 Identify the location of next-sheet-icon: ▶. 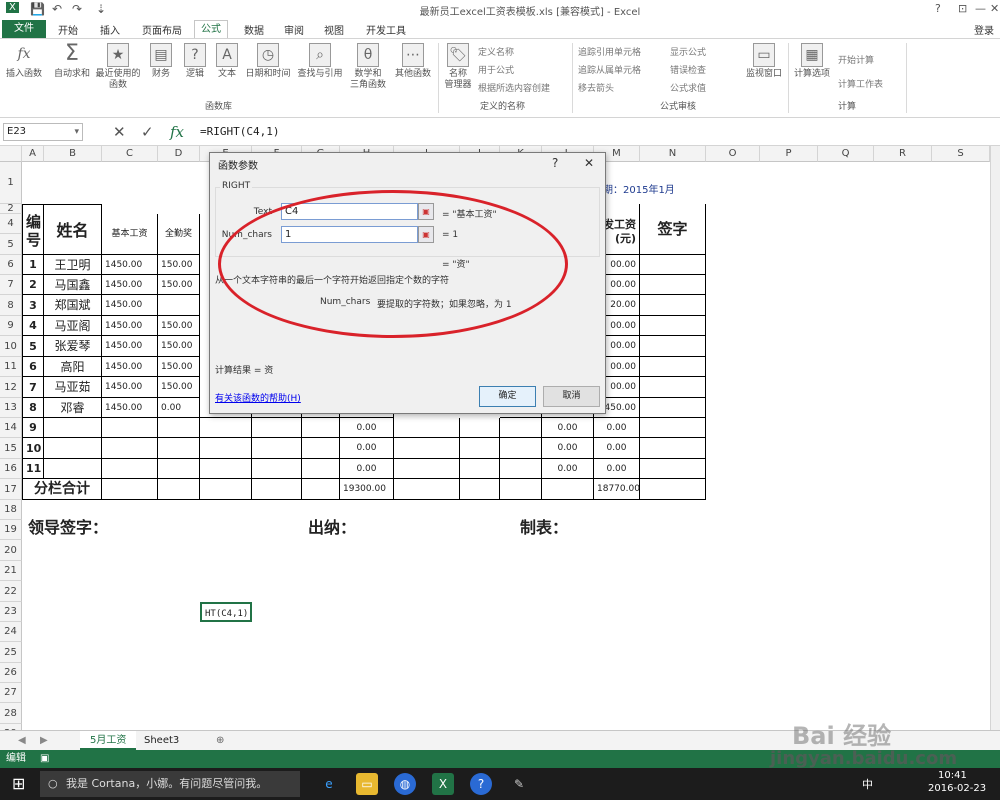
(44, 740).